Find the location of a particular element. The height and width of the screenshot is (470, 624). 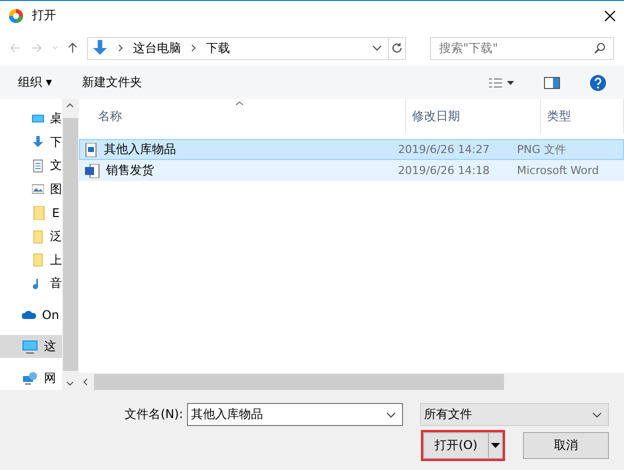

caret-down-icon is located at coordinates (495, 445).